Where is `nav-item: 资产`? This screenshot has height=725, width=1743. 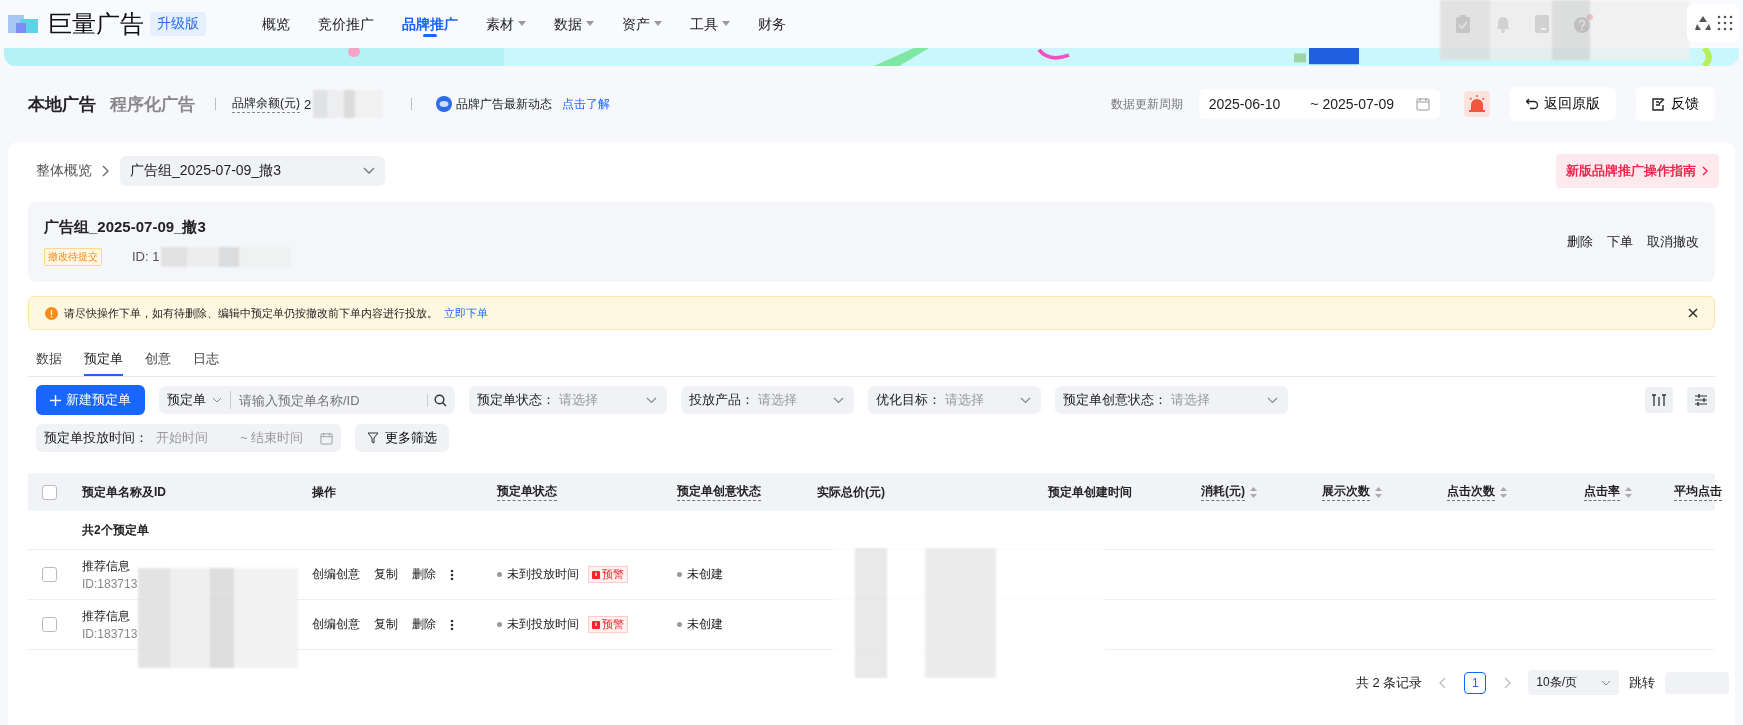
nav-item: 资产 is located at coordinates (642, 24).